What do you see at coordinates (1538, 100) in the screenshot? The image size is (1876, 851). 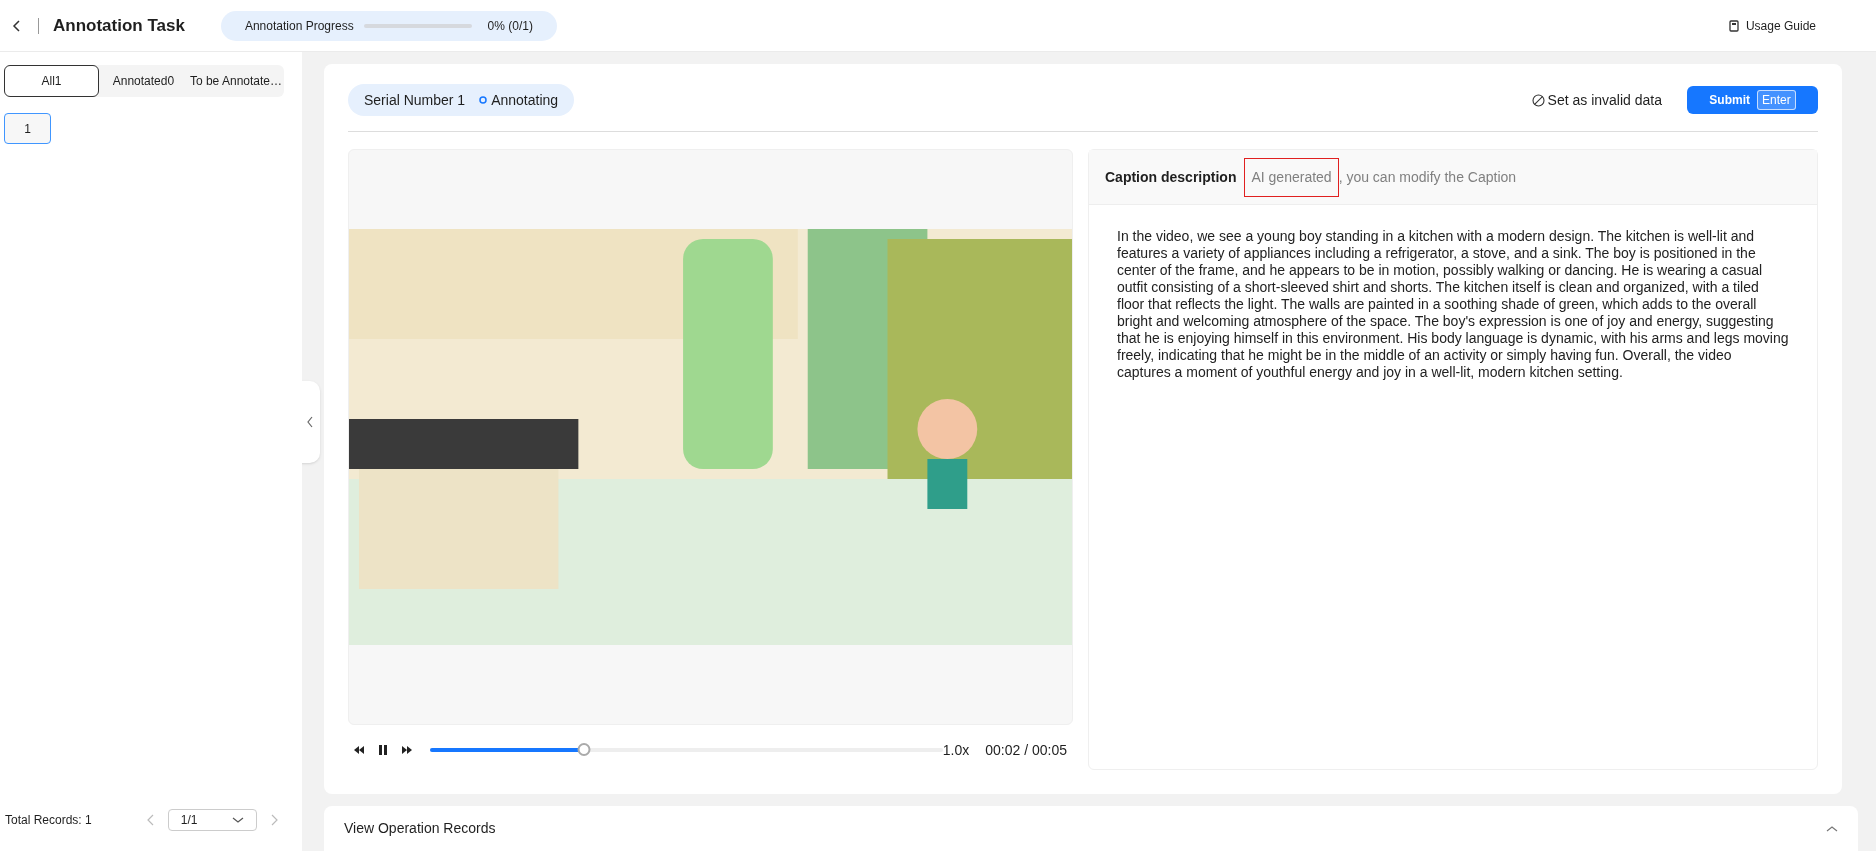 I see `prohibited-icon` at bounding box center [1538, 100].